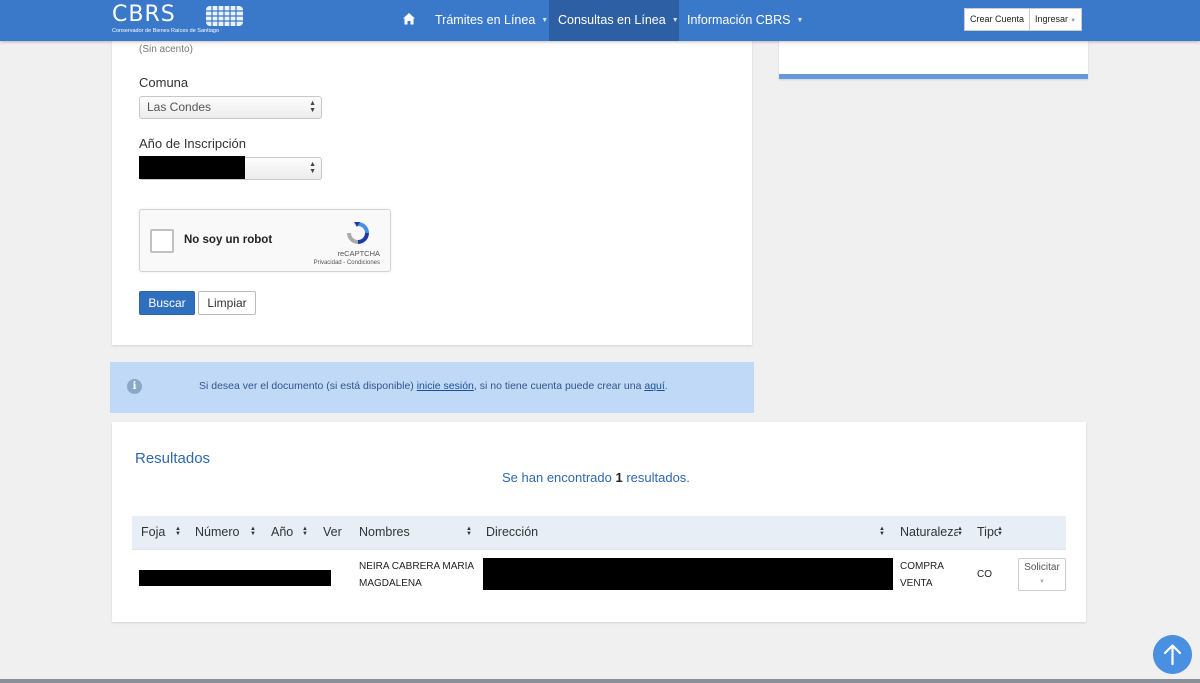 Image resolution: width=1200 pixels, height=683 pixels. I want to click on recaptcha-checkbox, so click(162, 241).